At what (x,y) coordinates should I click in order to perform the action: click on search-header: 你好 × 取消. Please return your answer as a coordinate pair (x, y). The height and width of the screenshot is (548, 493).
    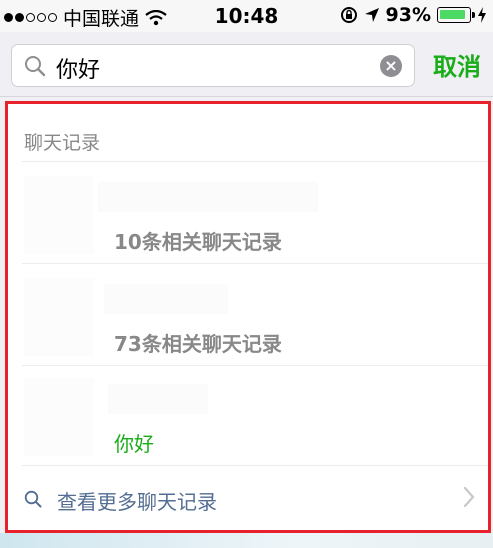
    Looking at the image, I should click on (246, 64).